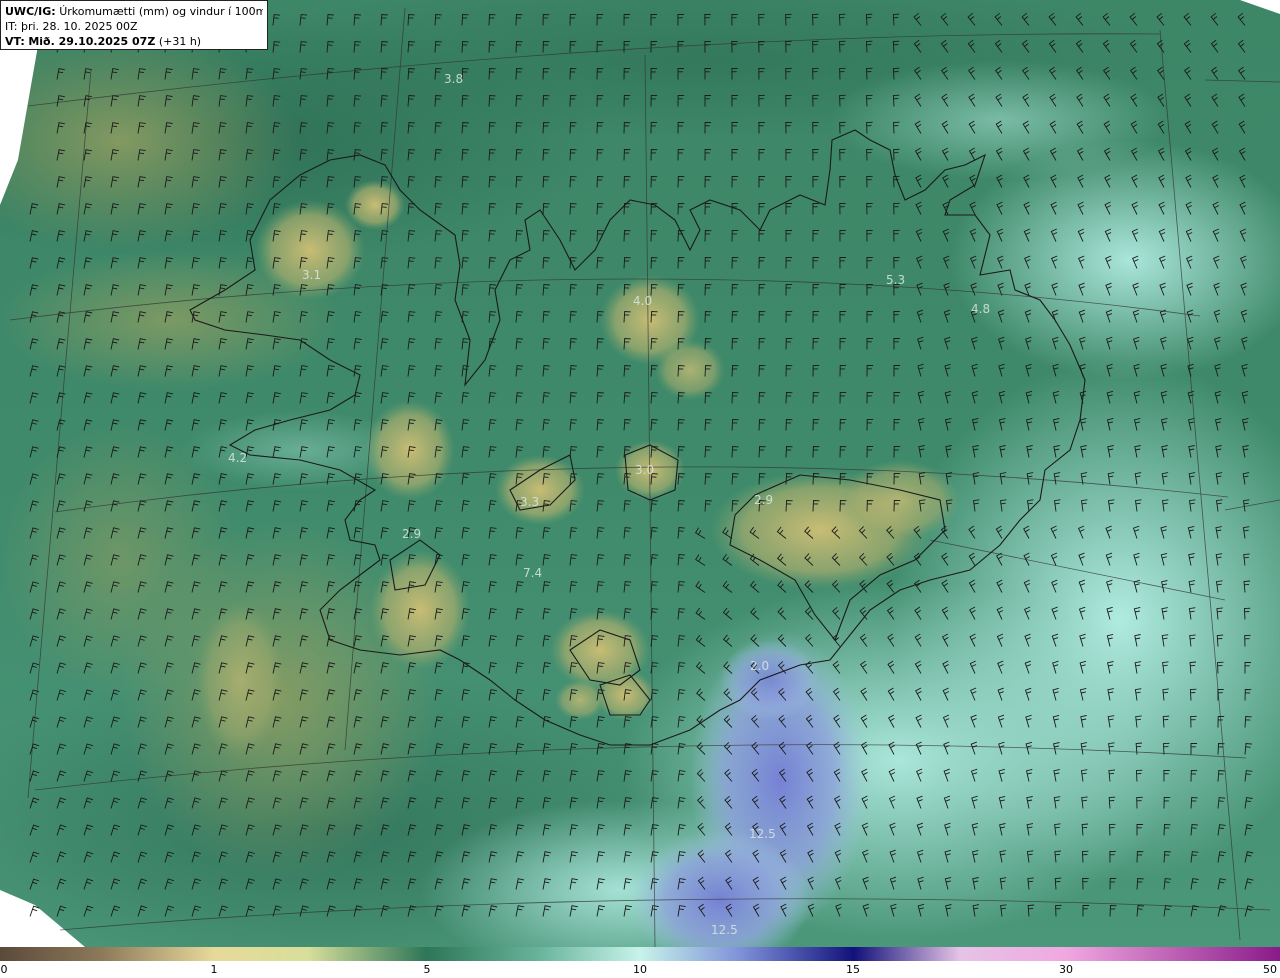 The height and width of the screenshot is (978, 1280). What do you see at coordinates (34, 911) in the screenshot?
I see `wind-barb` at bounding box center [34, 911].